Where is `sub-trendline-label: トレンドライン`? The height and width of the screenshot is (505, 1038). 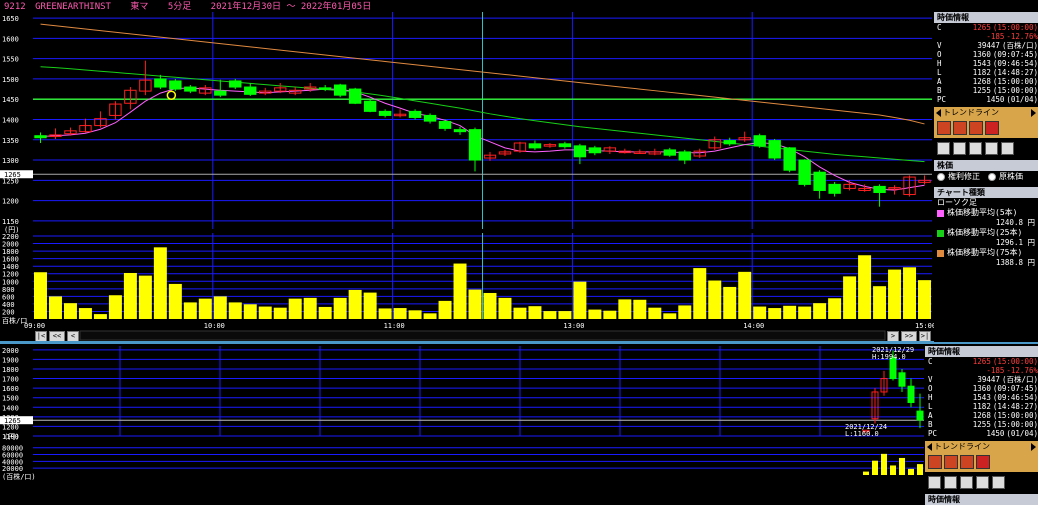
sub-trendline-label: トレンドライン is located at coordinates (962, 446).